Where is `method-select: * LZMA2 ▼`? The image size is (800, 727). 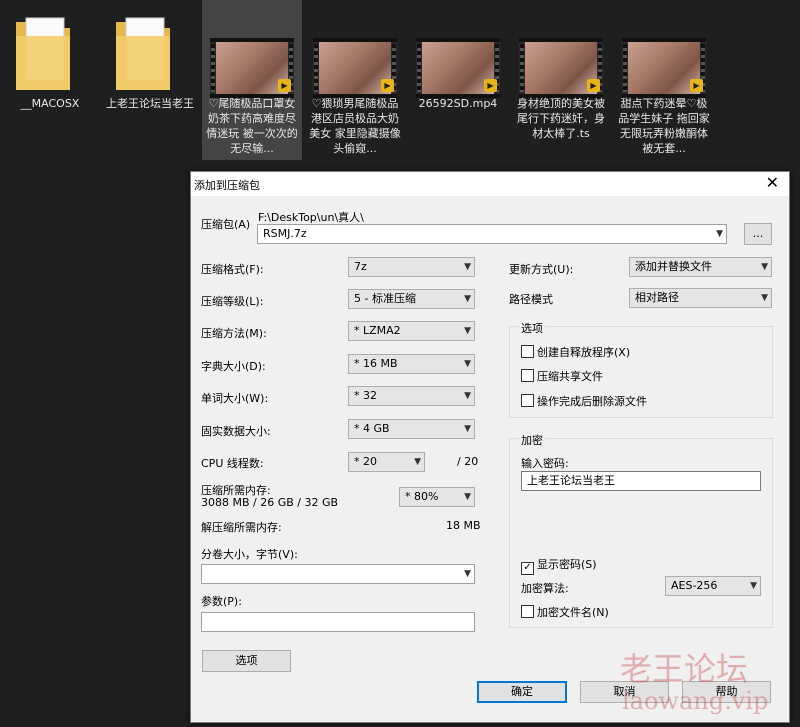 method-select: * LZMA2 ▼ is located at coordinates (411, 331).